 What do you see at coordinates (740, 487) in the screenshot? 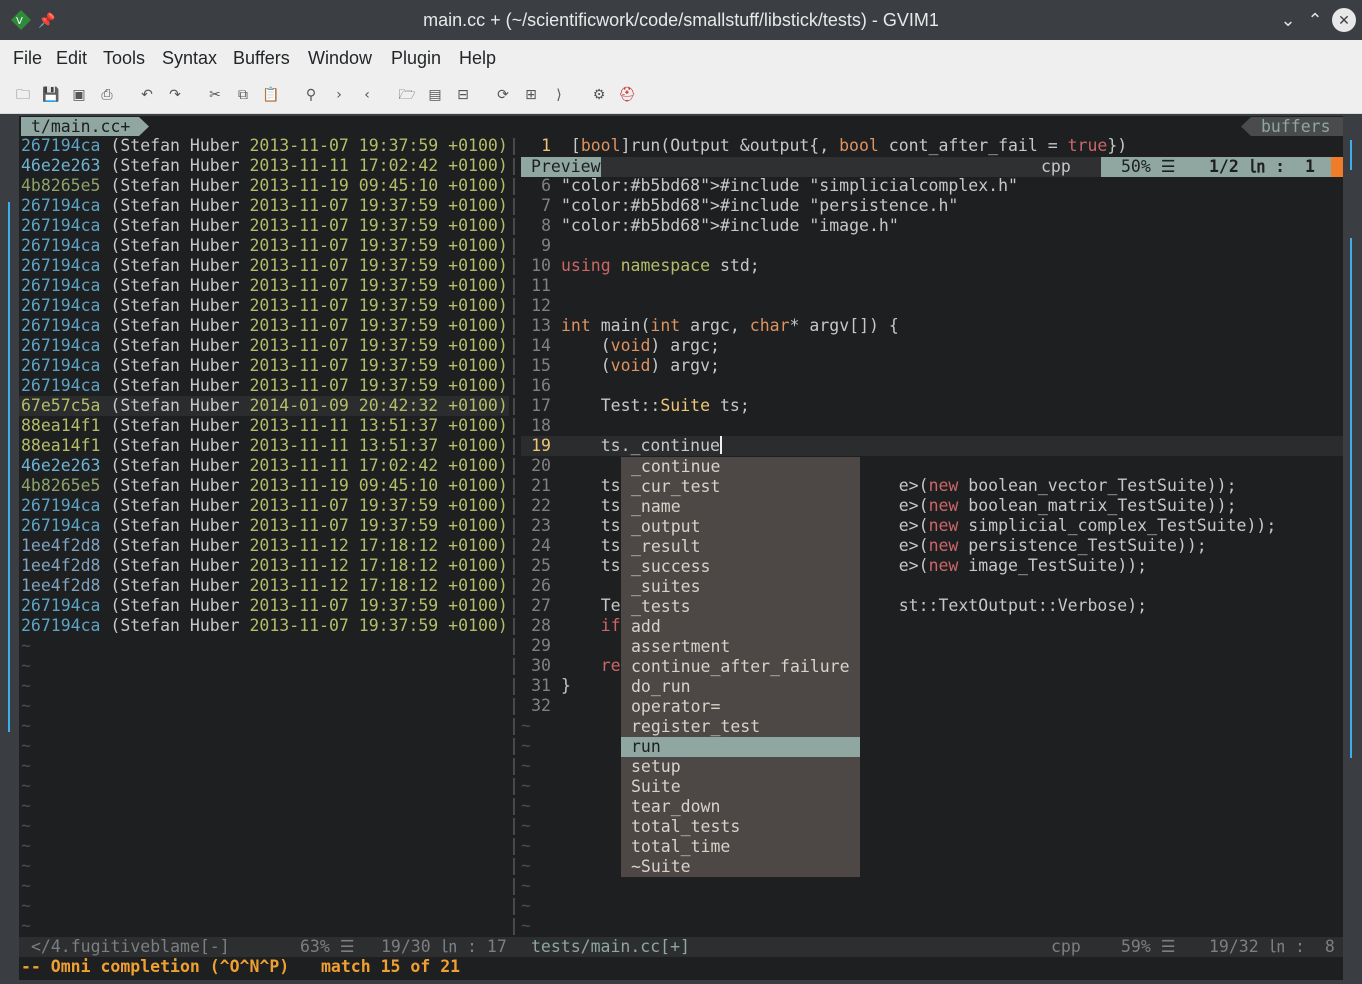
I see `completion-item: _cur_test` at bounding box center [740, 487].